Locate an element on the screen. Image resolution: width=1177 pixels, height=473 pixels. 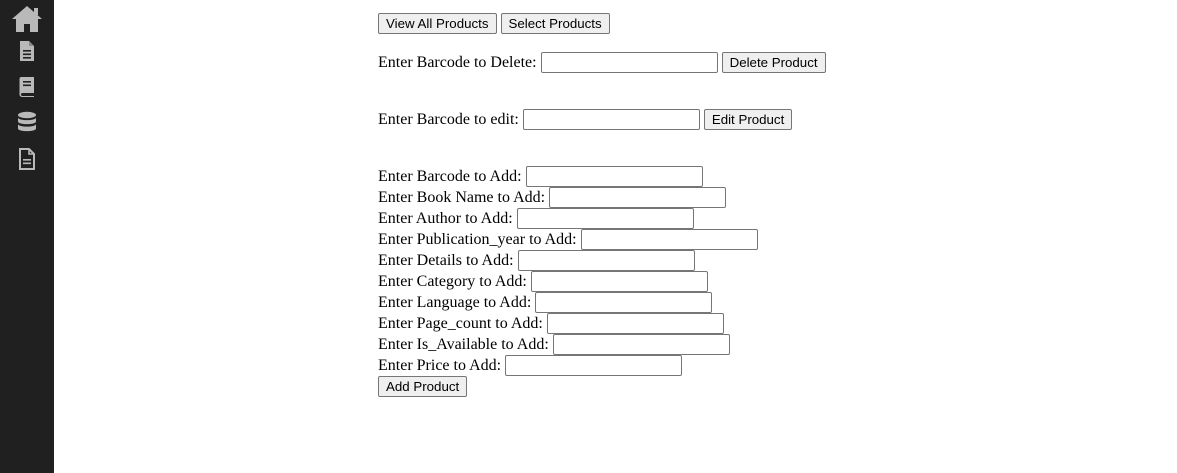
delete-barcode-label: Enter Barcode to Delete: is located at coordinates (457, 62).